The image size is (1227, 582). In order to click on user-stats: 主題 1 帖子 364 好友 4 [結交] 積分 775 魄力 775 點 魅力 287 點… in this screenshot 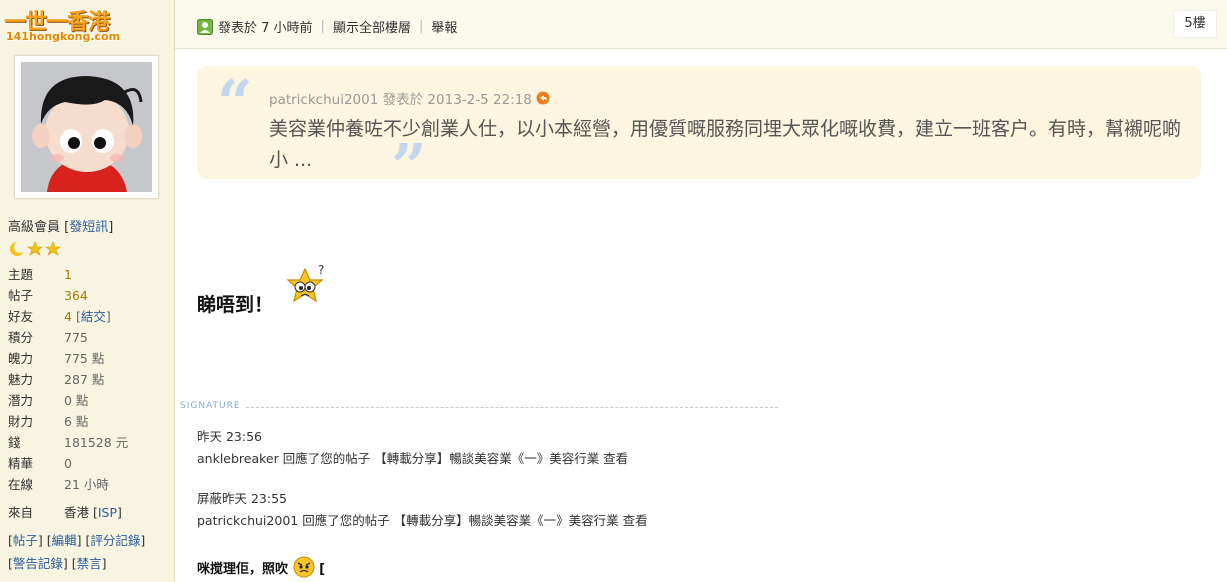, I will do `click(88, 379)`.